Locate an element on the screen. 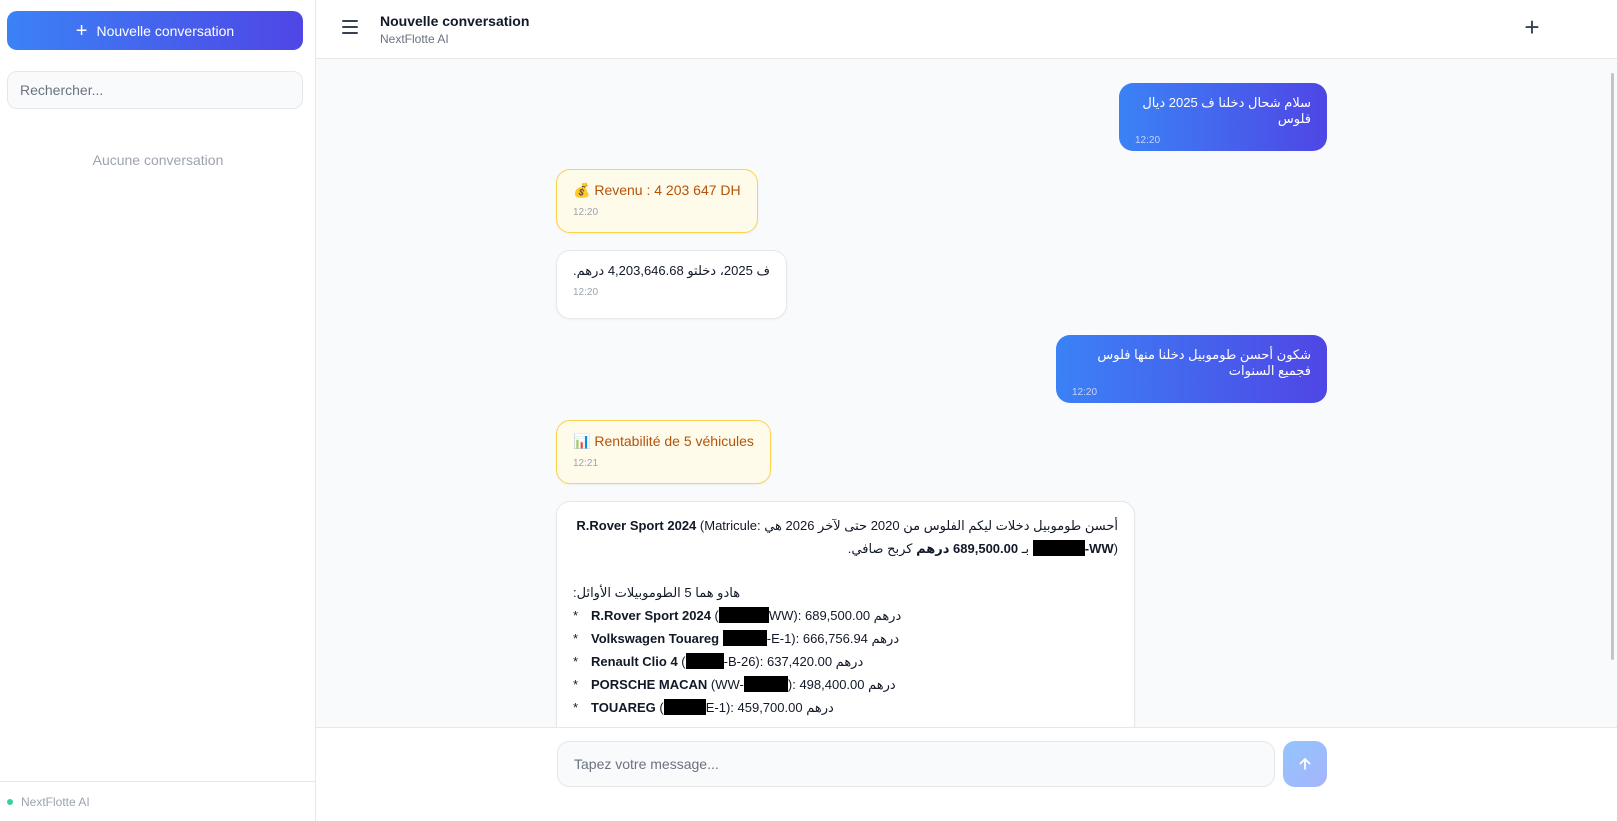 This screenshot has height=821, width=1617. new-conversation-button: + Nouvelle conversation is located at coordinates (155, 30).